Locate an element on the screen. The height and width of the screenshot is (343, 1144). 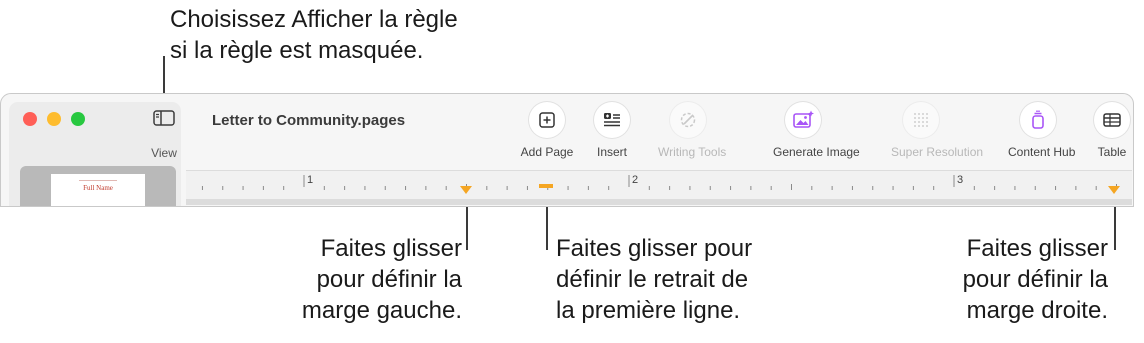
writing-tools-label: Writing Tools is located at coordinates (692, 152).